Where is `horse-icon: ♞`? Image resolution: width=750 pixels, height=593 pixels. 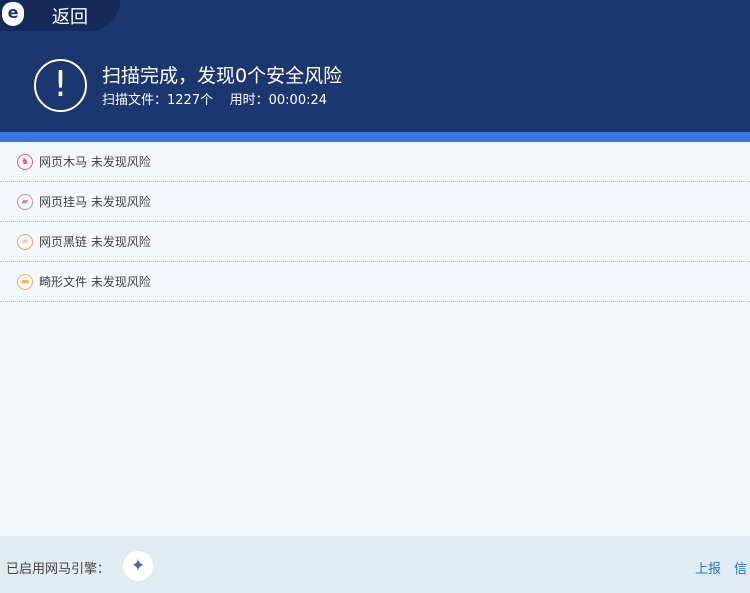
horse-icon: ♞ is located at coordinates (25, 161).